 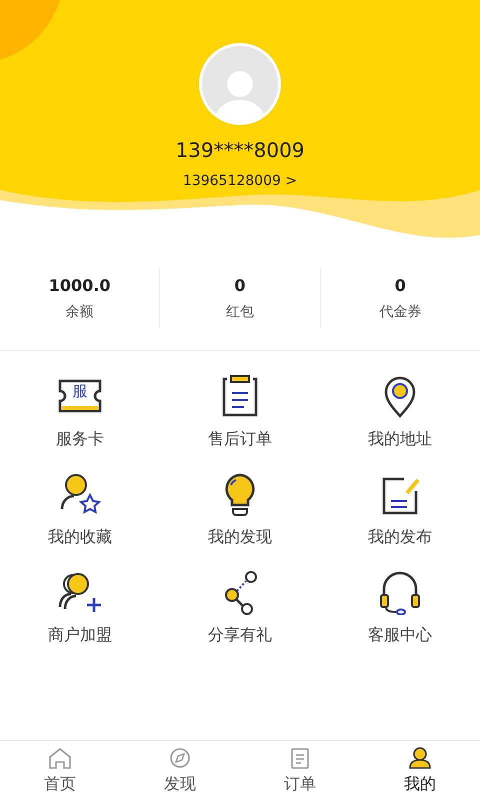 What do you see at coordinates (60, 758) in the screenshot?
I see `home-icon` at bounding box center [60, 758].